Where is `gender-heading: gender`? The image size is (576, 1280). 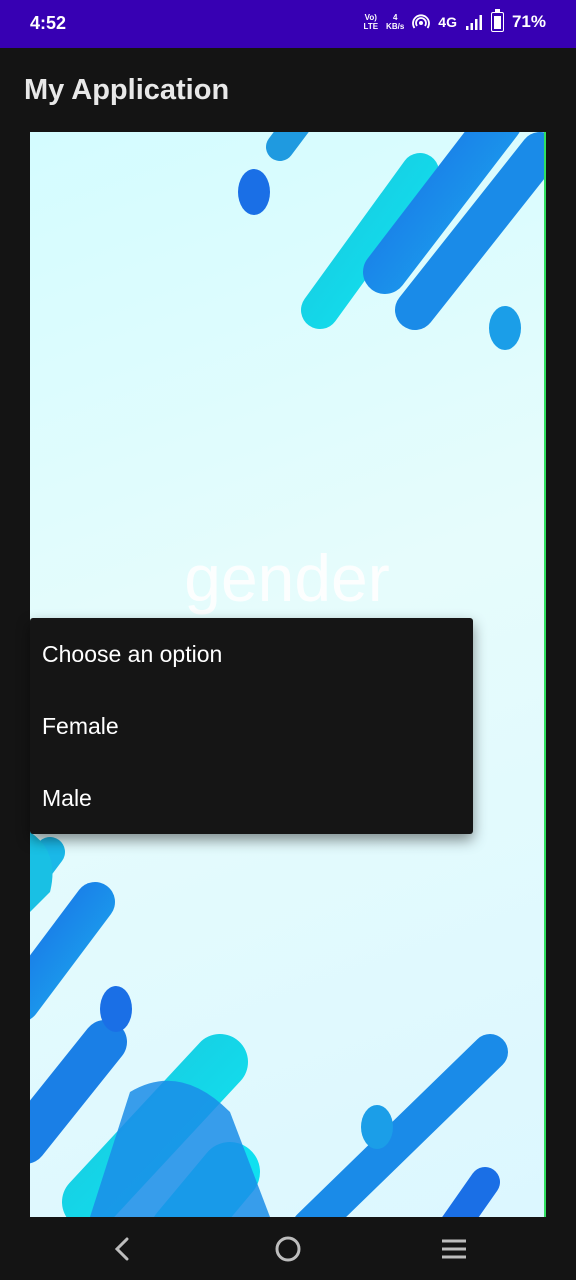 gender-heading: gender is located at coordinates (287, 578).